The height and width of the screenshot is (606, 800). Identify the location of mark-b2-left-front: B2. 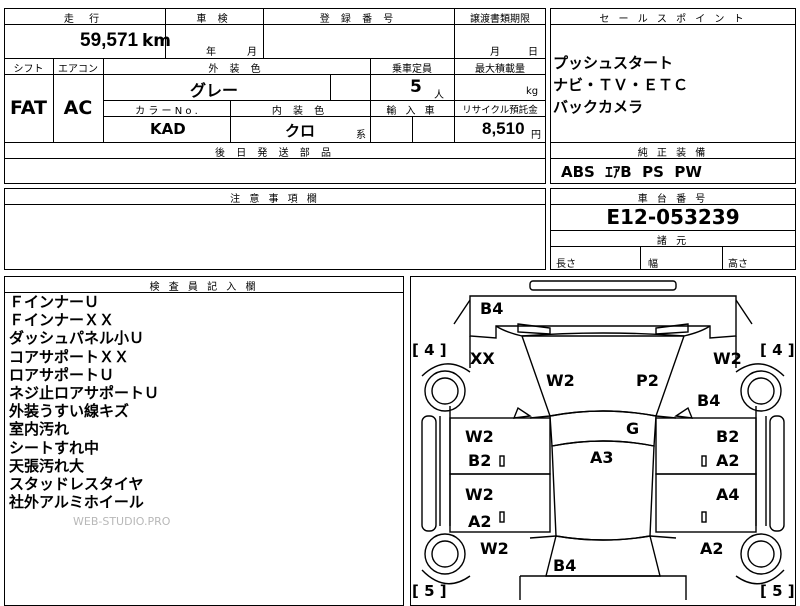
(479, 460).